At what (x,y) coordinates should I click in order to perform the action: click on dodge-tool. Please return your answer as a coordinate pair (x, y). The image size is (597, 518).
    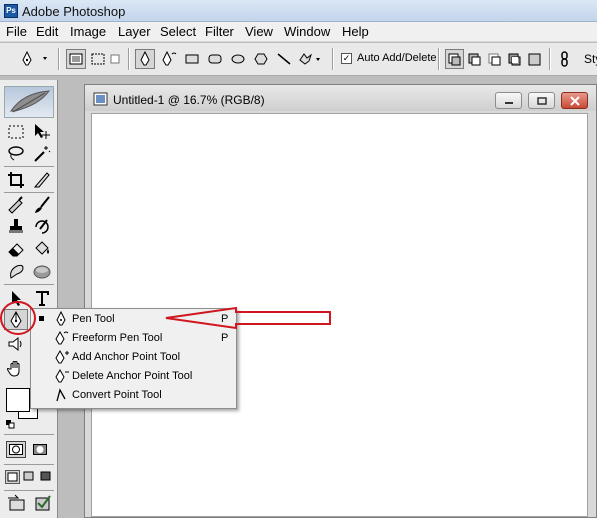
    Looking at the image, I should click on (42, 270).